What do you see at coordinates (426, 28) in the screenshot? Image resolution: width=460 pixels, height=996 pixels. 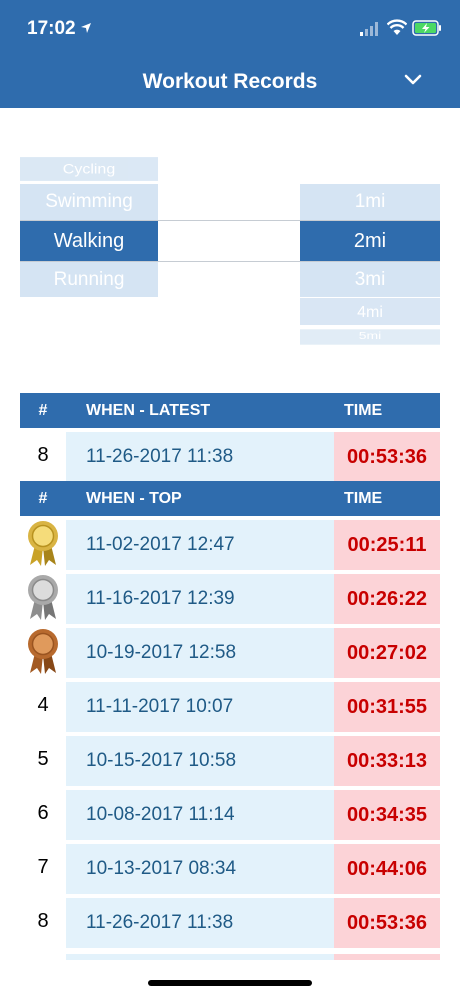 I see `battery-charging-icon` at bounding box center [426, 28].